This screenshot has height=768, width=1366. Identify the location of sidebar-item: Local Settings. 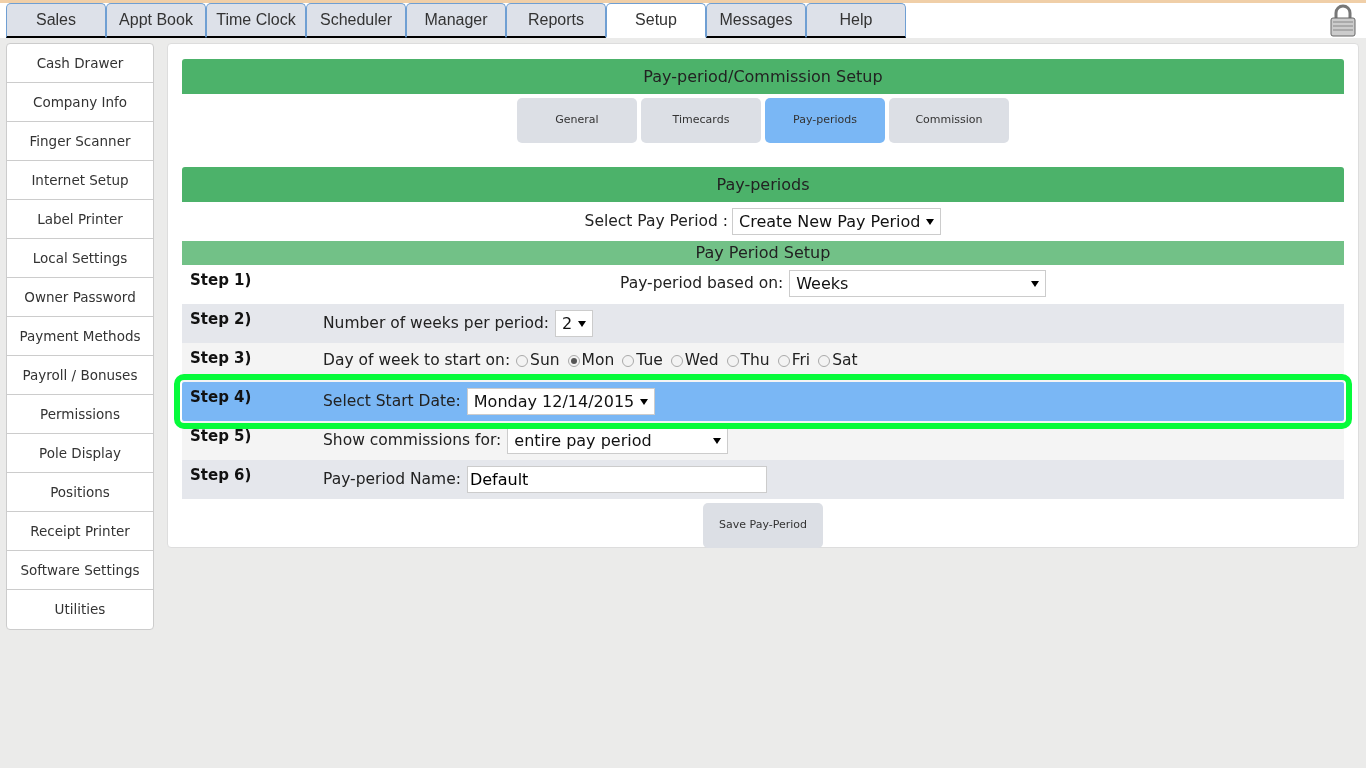
(80, 258).